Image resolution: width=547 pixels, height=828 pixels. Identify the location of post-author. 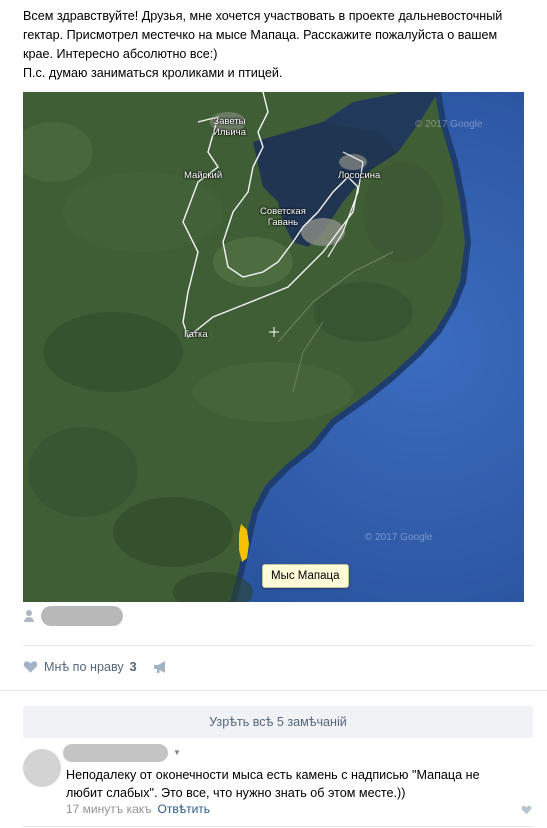
(73, 616).